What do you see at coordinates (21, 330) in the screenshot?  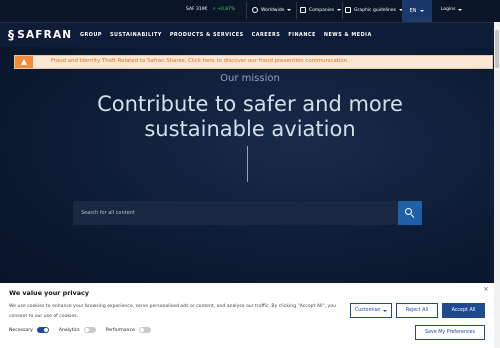 I see `toggle-necessary-label: Necessary` at bounding box center [21, 330].